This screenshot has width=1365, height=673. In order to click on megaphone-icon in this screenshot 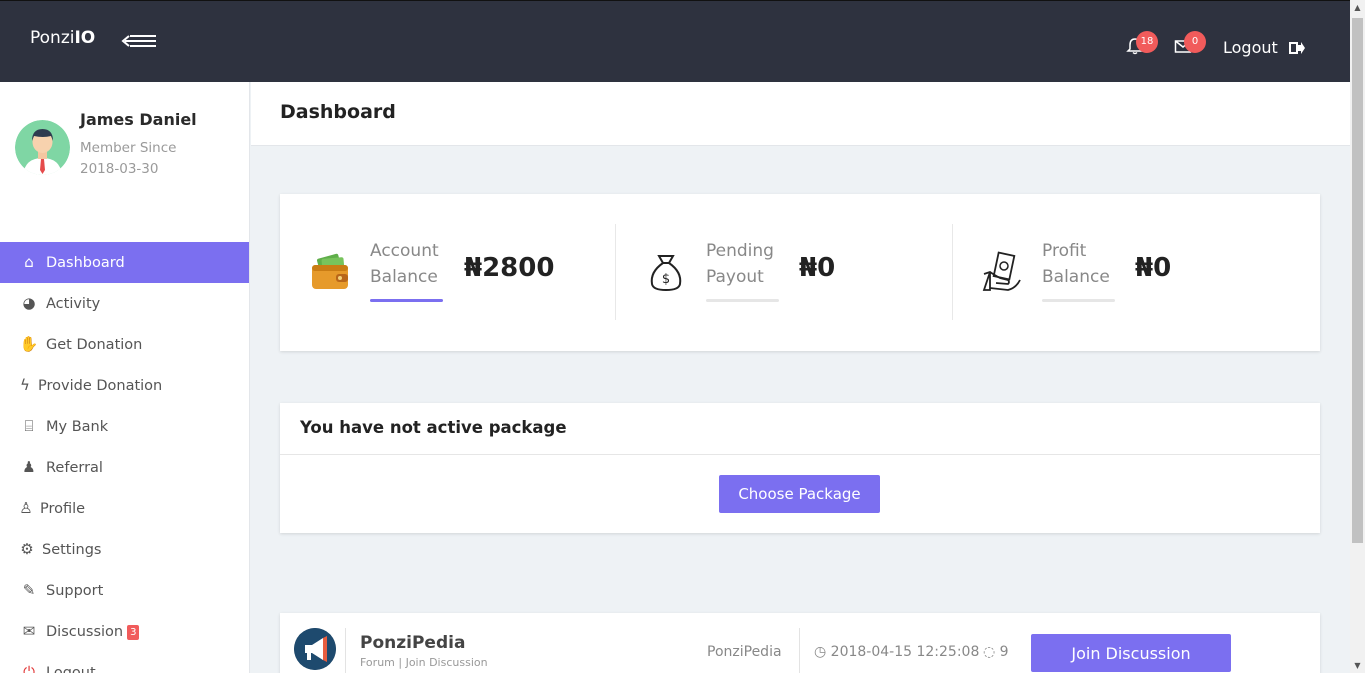, I will do `click(315, 649)`.